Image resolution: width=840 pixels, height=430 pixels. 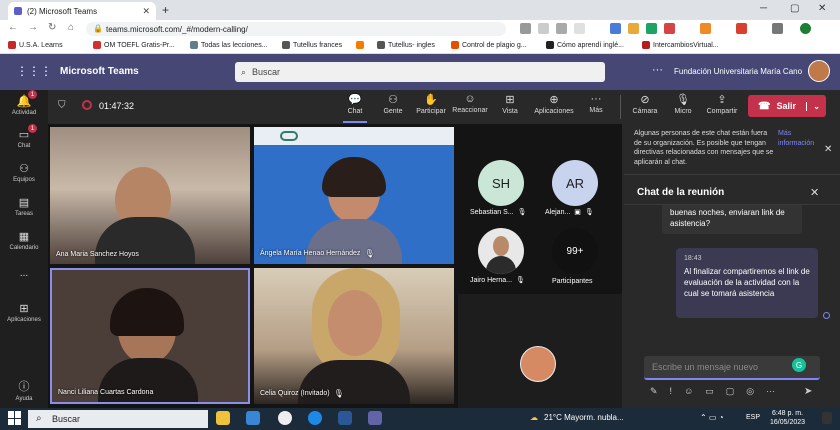 What do you see at coordinates (147, 312) in the screenshot?
I see `participant-hair` at bounding box center [147, 312].